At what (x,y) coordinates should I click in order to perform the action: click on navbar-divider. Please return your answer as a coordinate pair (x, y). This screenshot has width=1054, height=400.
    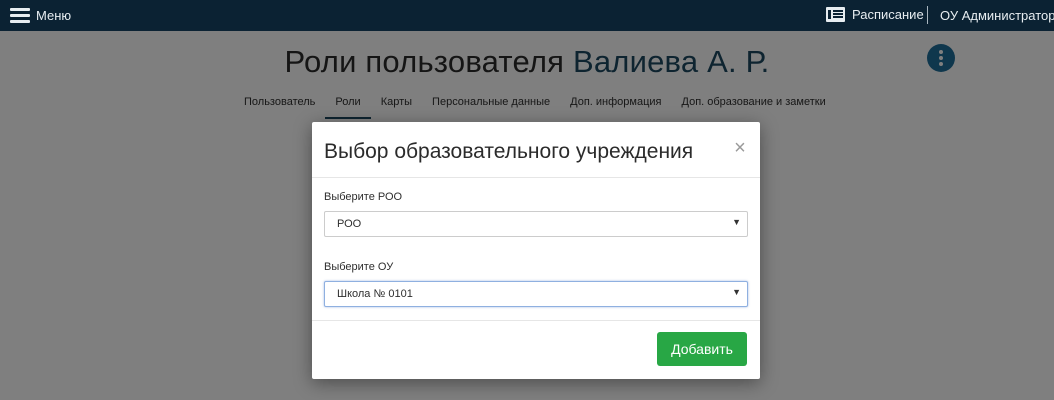
    Looking at the image, I should click on (927, 15).